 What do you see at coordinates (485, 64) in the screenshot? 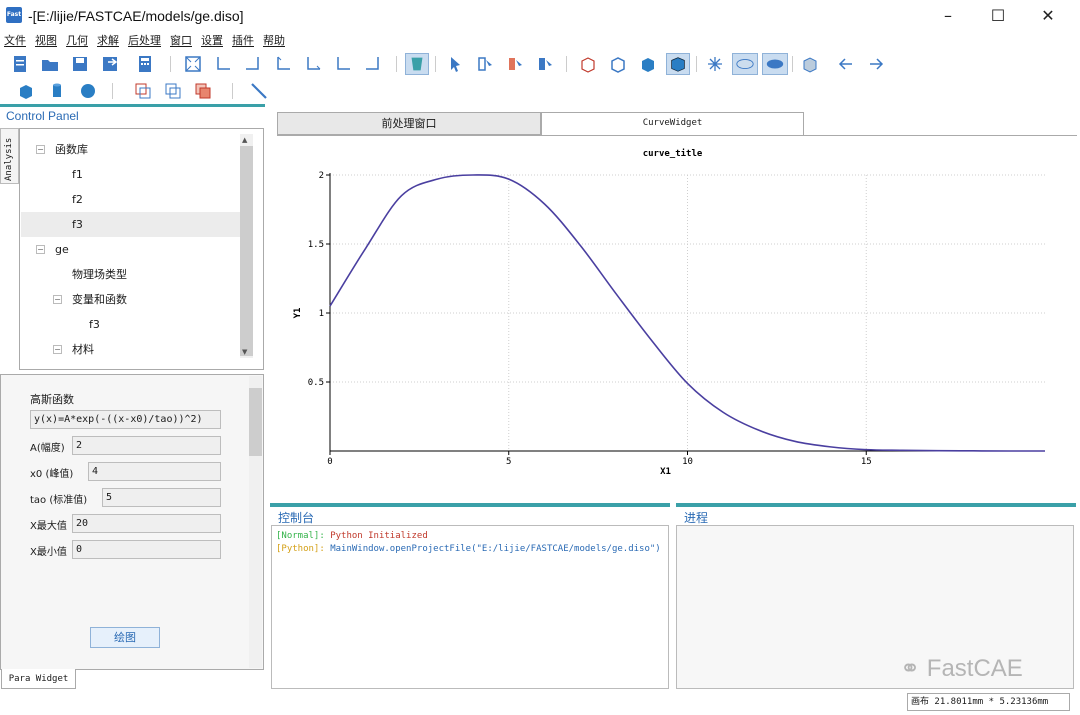
I see `select-surface-icon` at bounding box center [485, 64].